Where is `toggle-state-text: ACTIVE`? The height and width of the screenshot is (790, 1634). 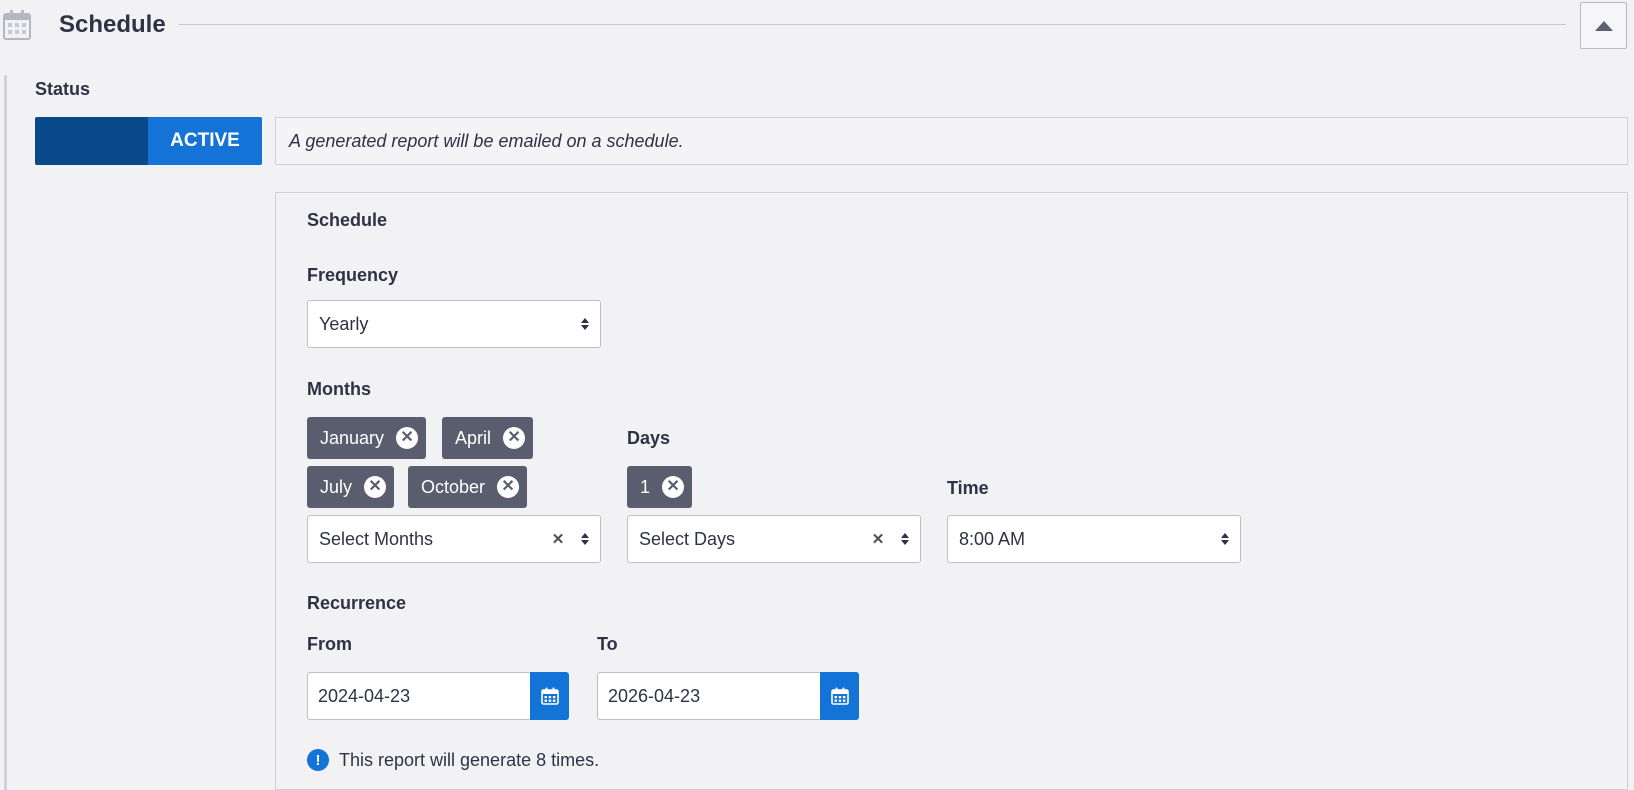 toggle-state-text: ACTIVE is located at coordinates (205, 141).